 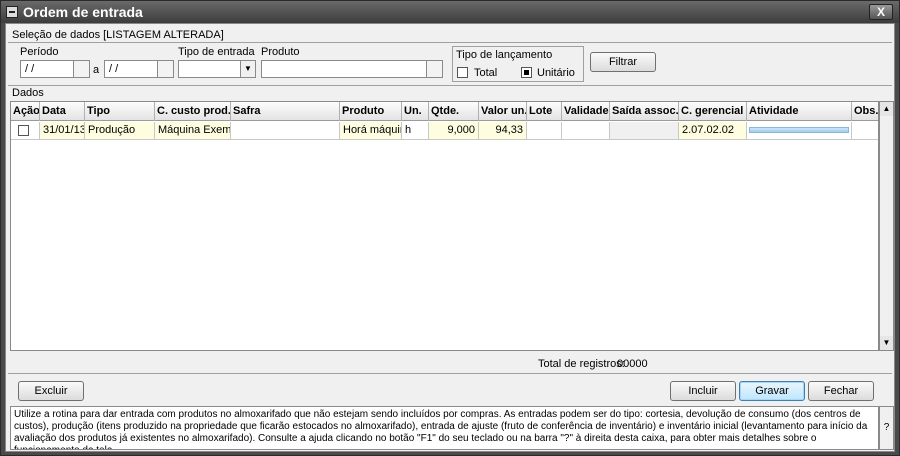 What do you see at coordinates (344, 69) in the screenshot?
I see `produto-input` at bounding box center [344, 69].